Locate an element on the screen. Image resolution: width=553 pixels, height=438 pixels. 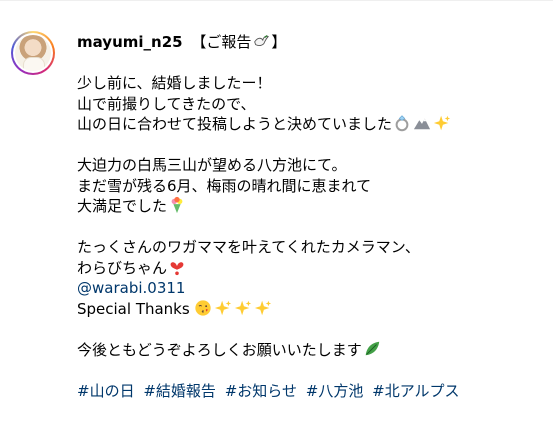
heart-icon is located at coordinates (177, 268).